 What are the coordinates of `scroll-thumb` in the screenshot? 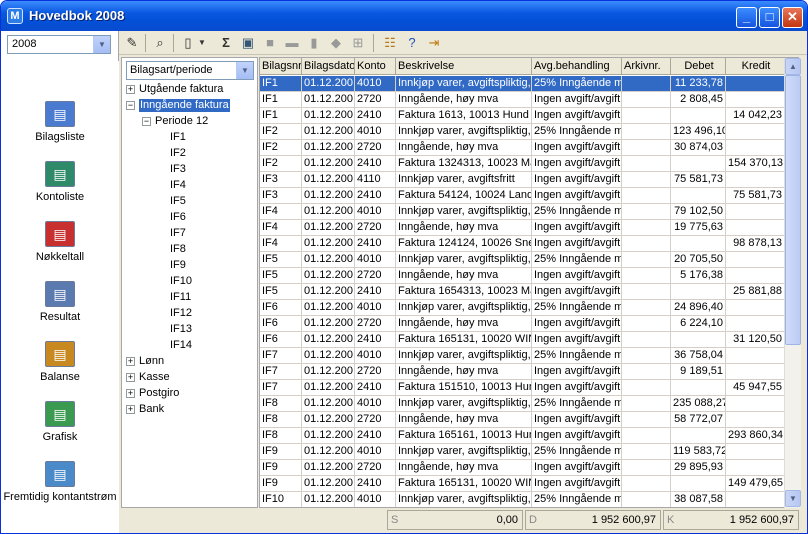 It's located at (793, 210).